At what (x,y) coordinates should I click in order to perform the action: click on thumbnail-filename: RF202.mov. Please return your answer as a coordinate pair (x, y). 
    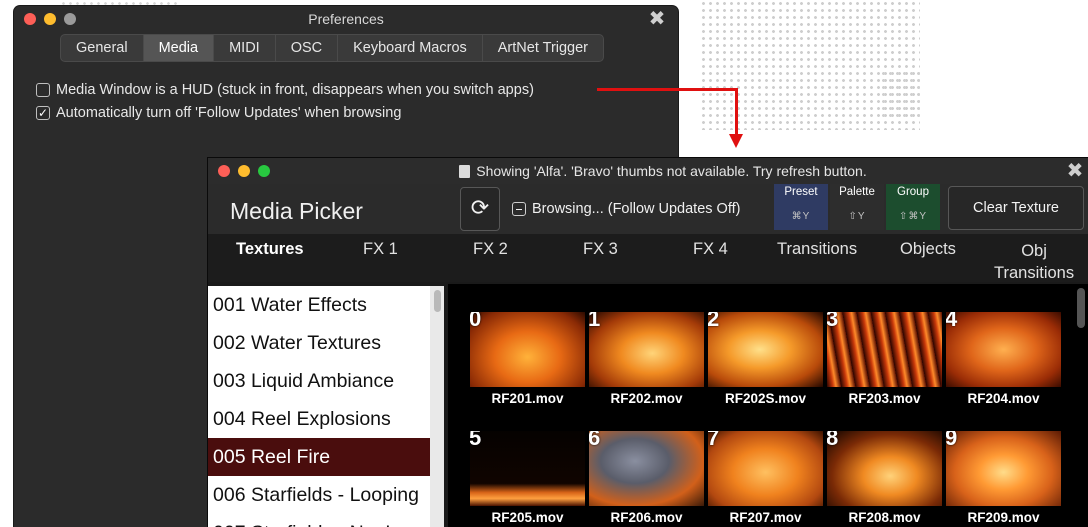
    Looking at the image, I should click on (646, 398).